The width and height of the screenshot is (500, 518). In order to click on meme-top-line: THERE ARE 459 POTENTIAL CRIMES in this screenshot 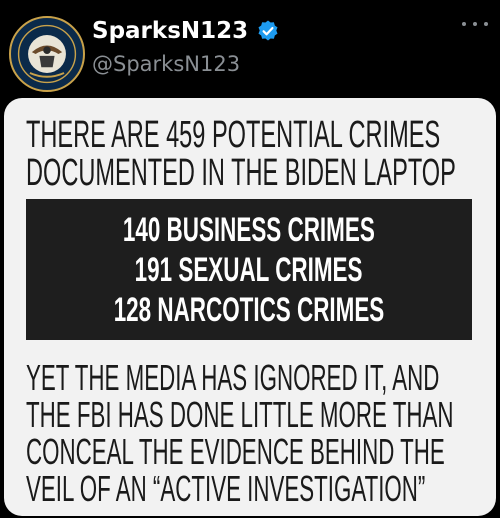, I will do `click(233, 135)`.